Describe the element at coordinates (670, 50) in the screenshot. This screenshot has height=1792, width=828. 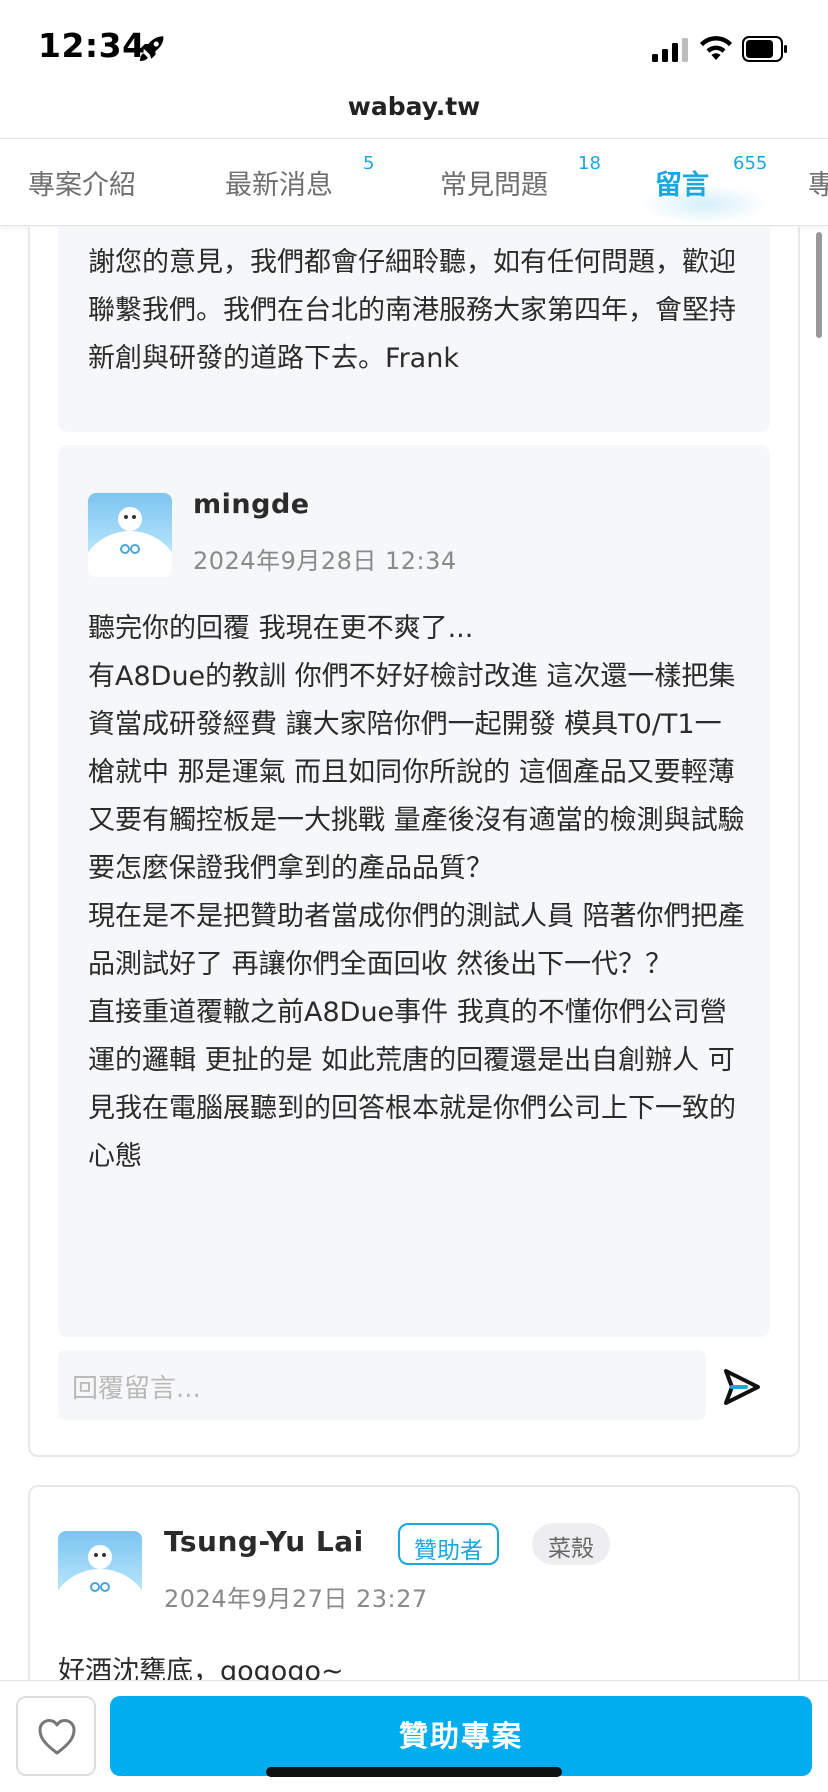
I see `cellular-signal-icon` at that location.